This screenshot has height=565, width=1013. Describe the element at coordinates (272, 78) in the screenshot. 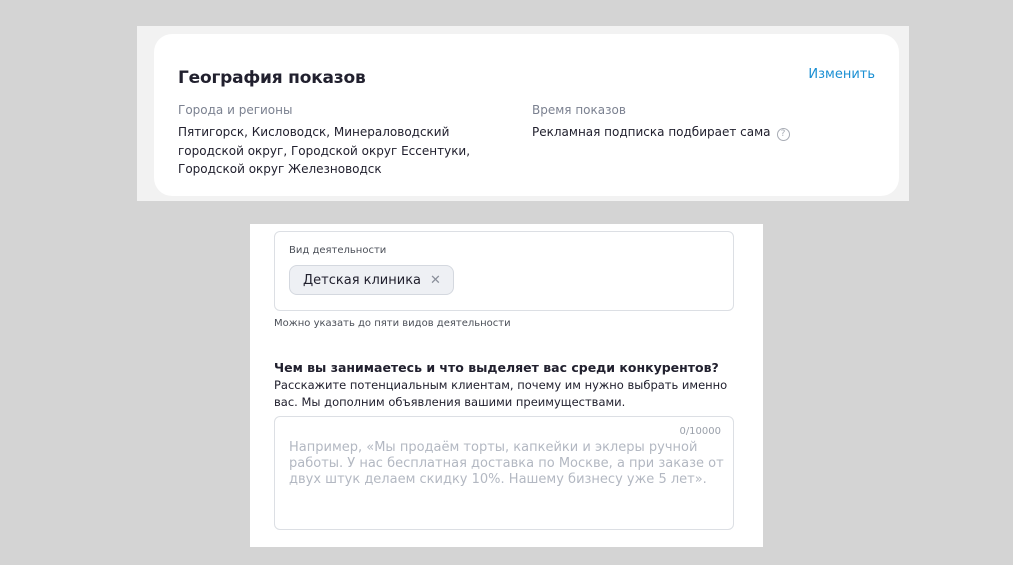

I see `geography-title: География показов` at that location.